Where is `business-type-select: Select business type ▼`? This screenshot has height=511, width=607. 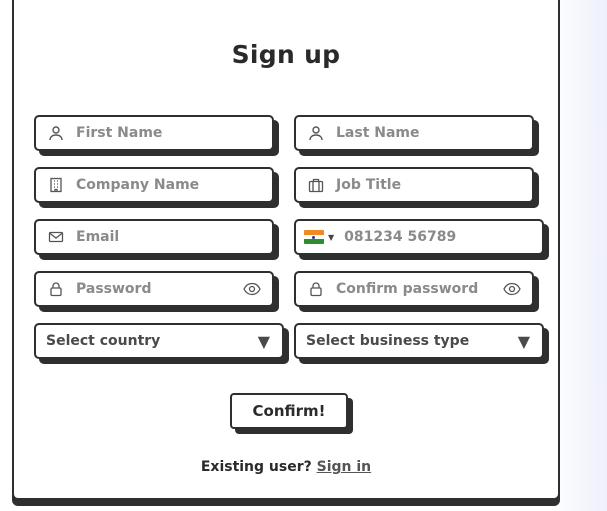
business-type-select: Select business type ▼ is located at coordinates (419, 341).